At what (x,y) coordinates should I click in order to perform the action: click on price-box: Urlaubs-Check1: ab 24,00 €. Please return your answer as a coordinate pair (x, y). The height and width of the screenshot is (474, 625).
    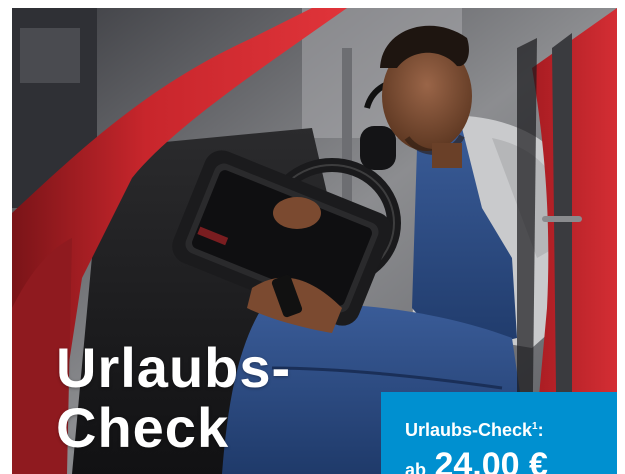
    Looking at the image, I should click on (499, 433).